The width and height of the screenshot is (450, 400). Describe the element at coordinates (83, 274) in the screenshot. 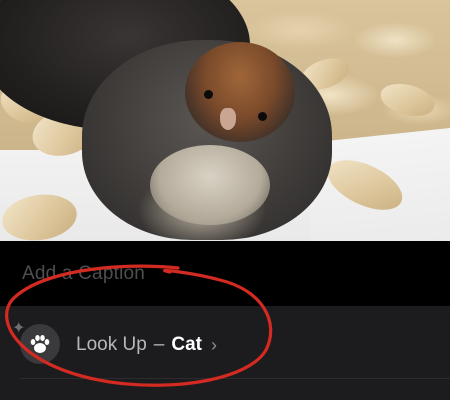

I see `caption-input: Add a Caption` at that location.